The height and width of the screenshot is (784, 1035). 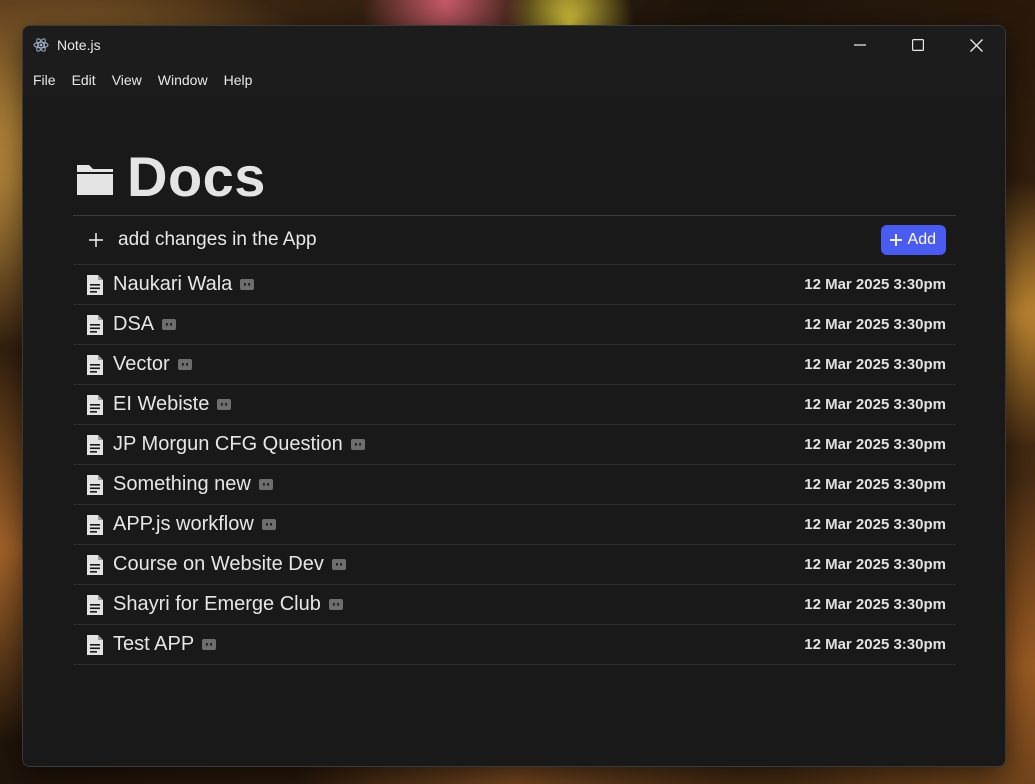 I want to click on close-icon, so click(x=976, y=45).